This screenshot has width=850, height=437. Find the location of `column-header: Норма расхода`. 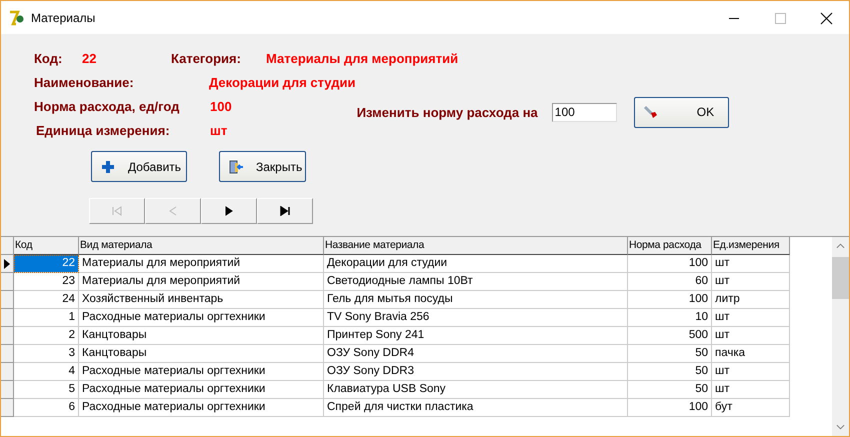

column-header: Норма расхода is located at coordinates (670, 246).